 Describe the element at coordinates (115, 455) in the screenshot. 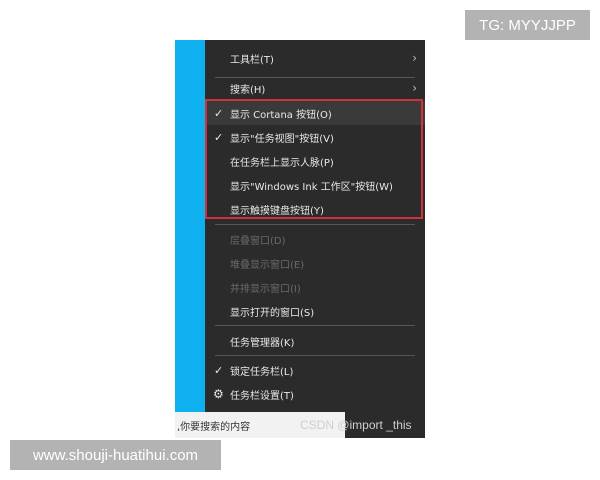

I see `watermark-site: www.shouji-huatihui.com` at that location.